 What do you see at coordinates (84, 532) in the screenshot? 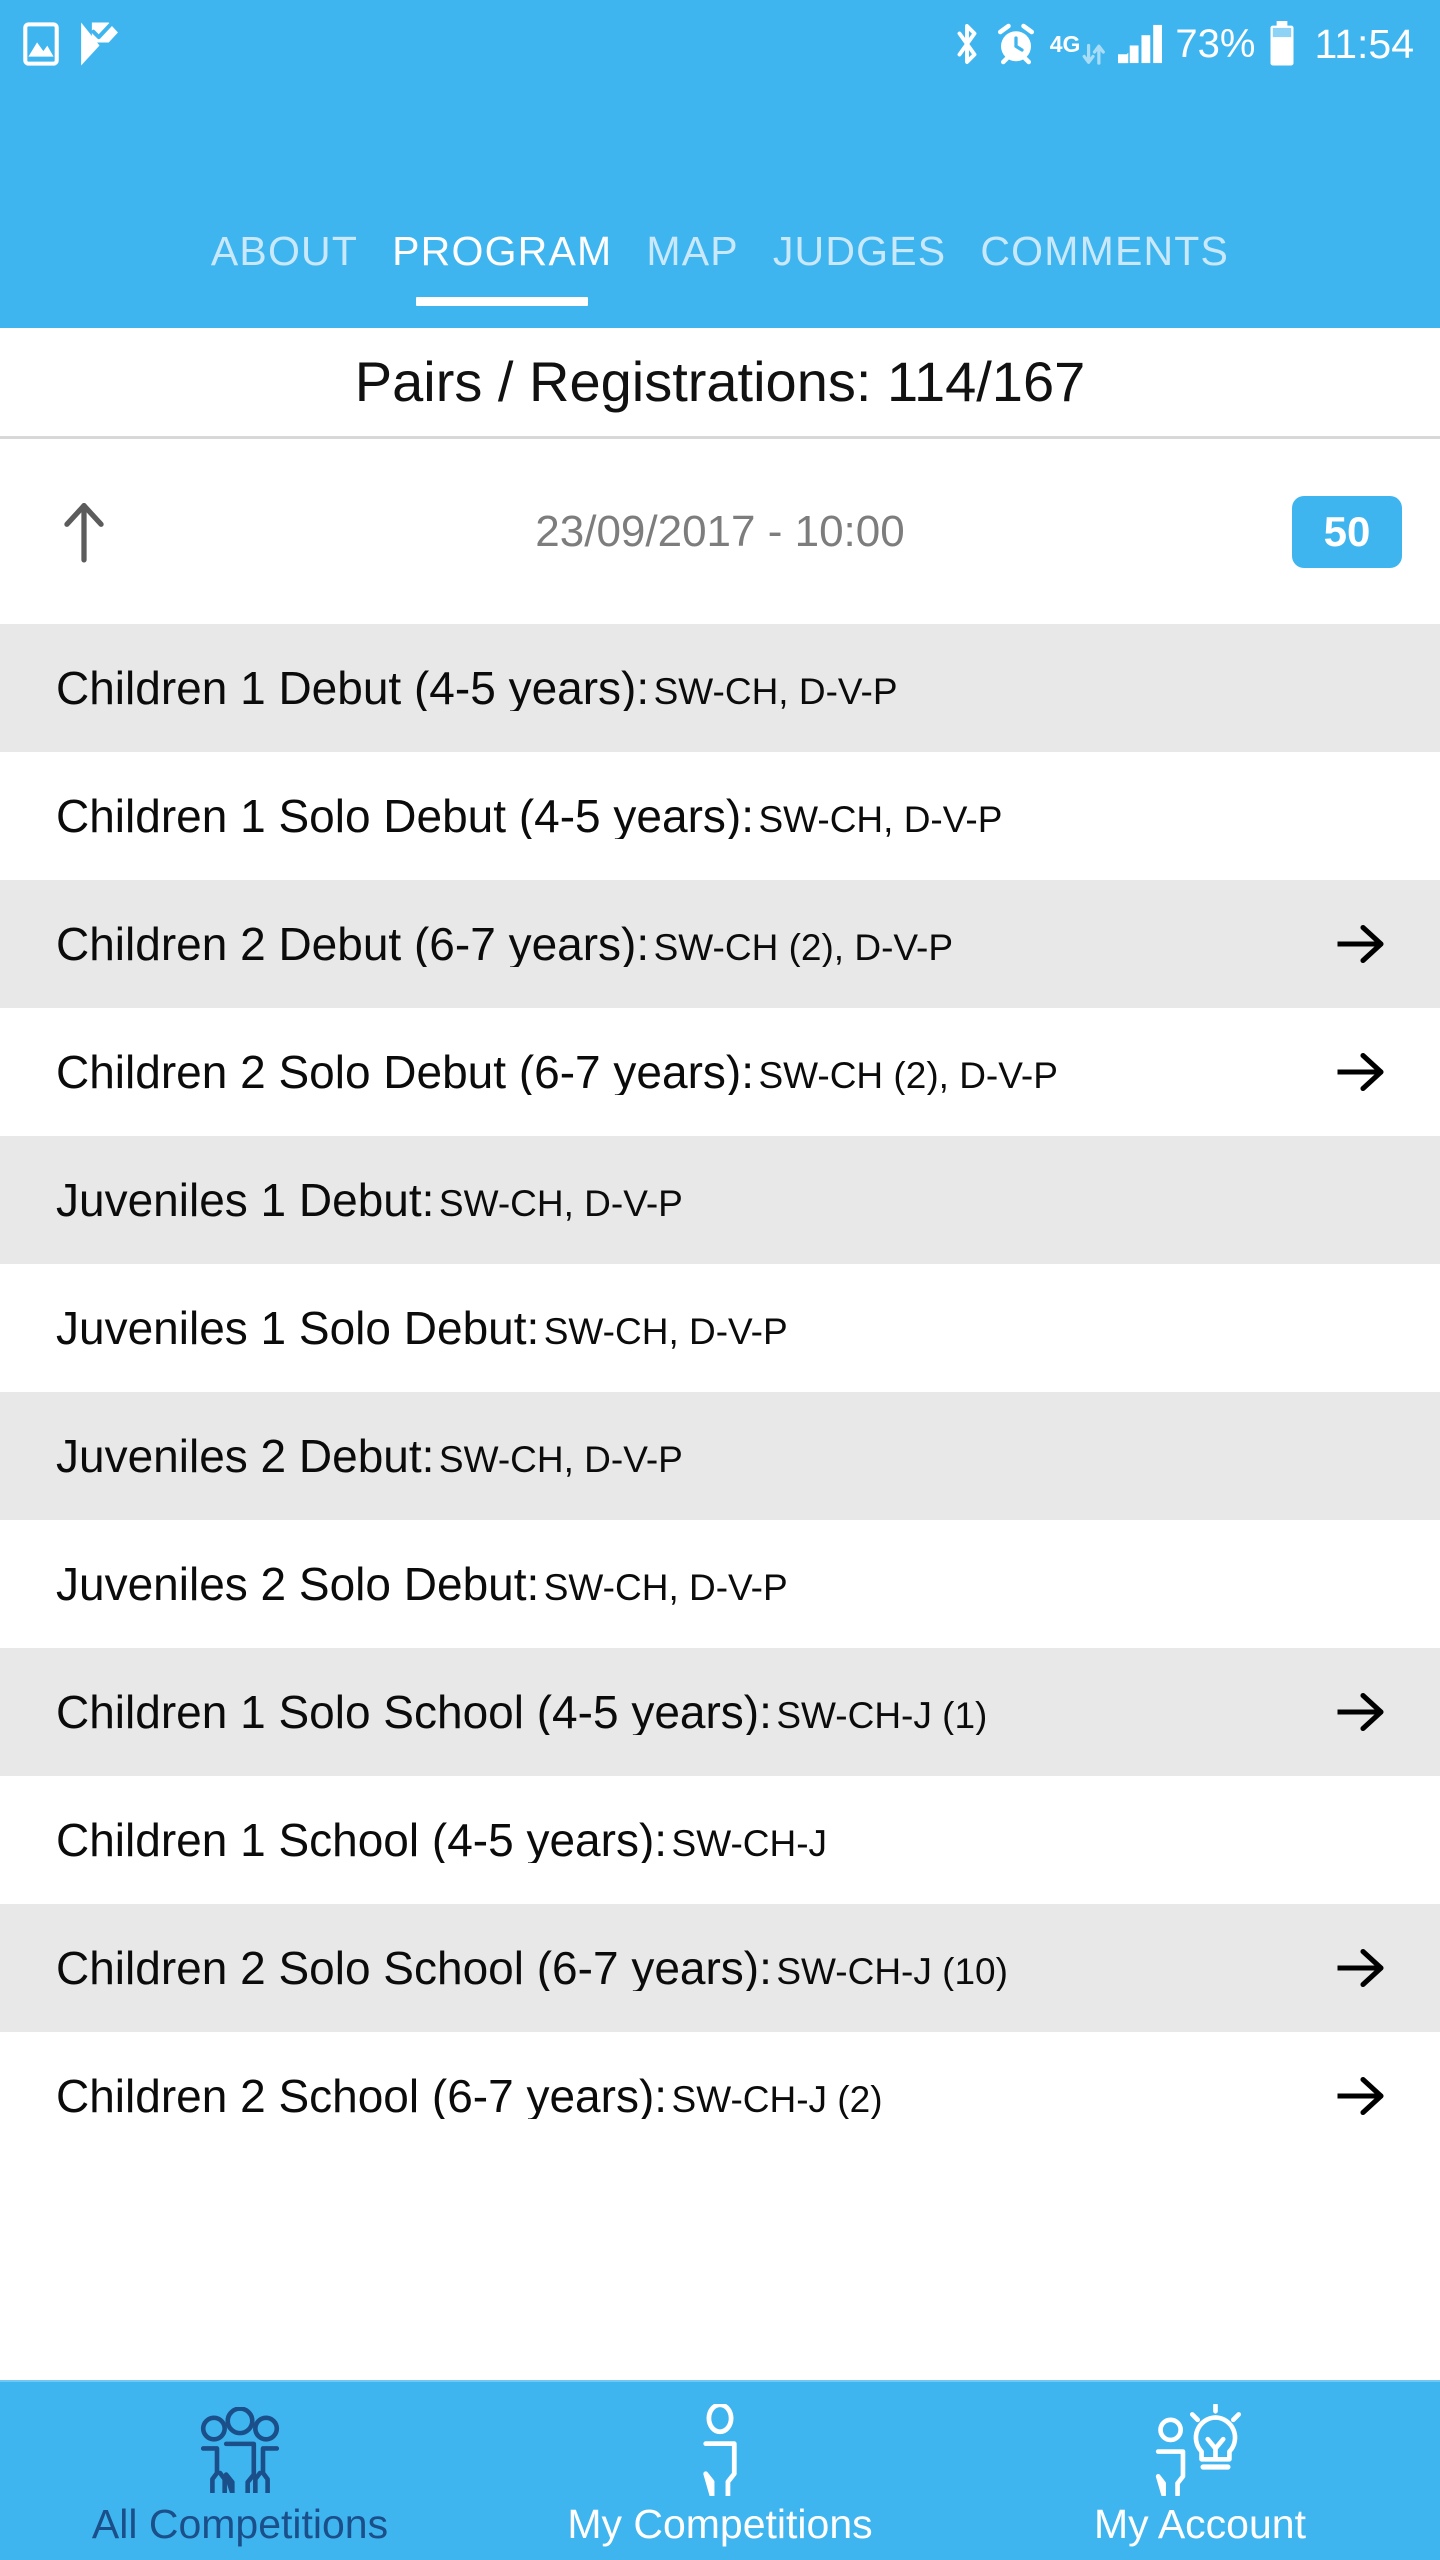
I see `arrow-up-icon` at bounding box center [84, 532].